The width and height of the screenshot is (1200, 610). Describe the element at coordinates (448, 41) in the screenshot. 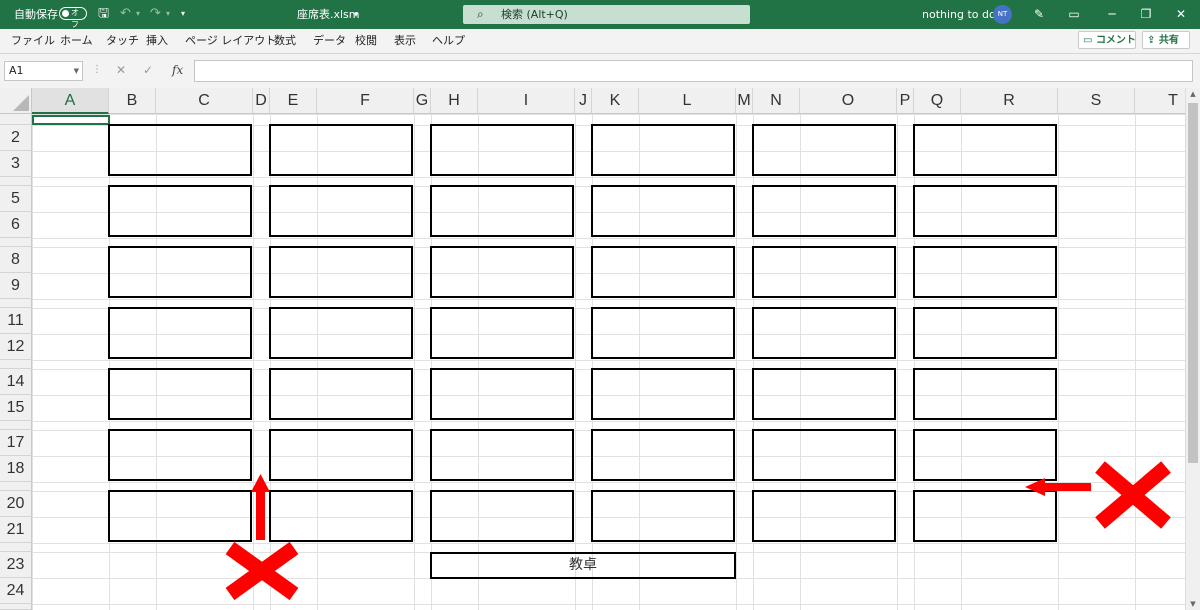

I see `tab-help: ヘルプ` at that location.